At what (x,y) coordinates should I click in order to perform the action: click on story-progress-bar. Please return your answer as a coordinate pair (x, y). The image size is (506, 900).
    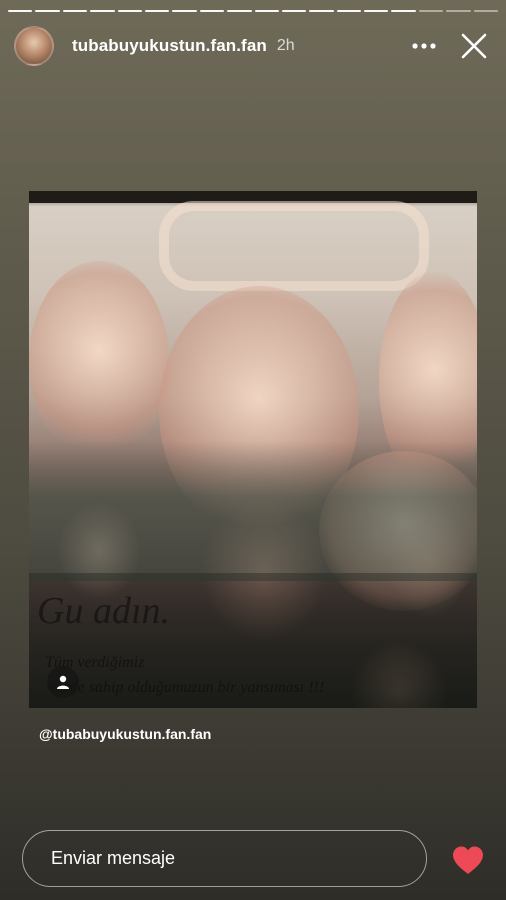
    Looking at the image, I should click on (253, 11).